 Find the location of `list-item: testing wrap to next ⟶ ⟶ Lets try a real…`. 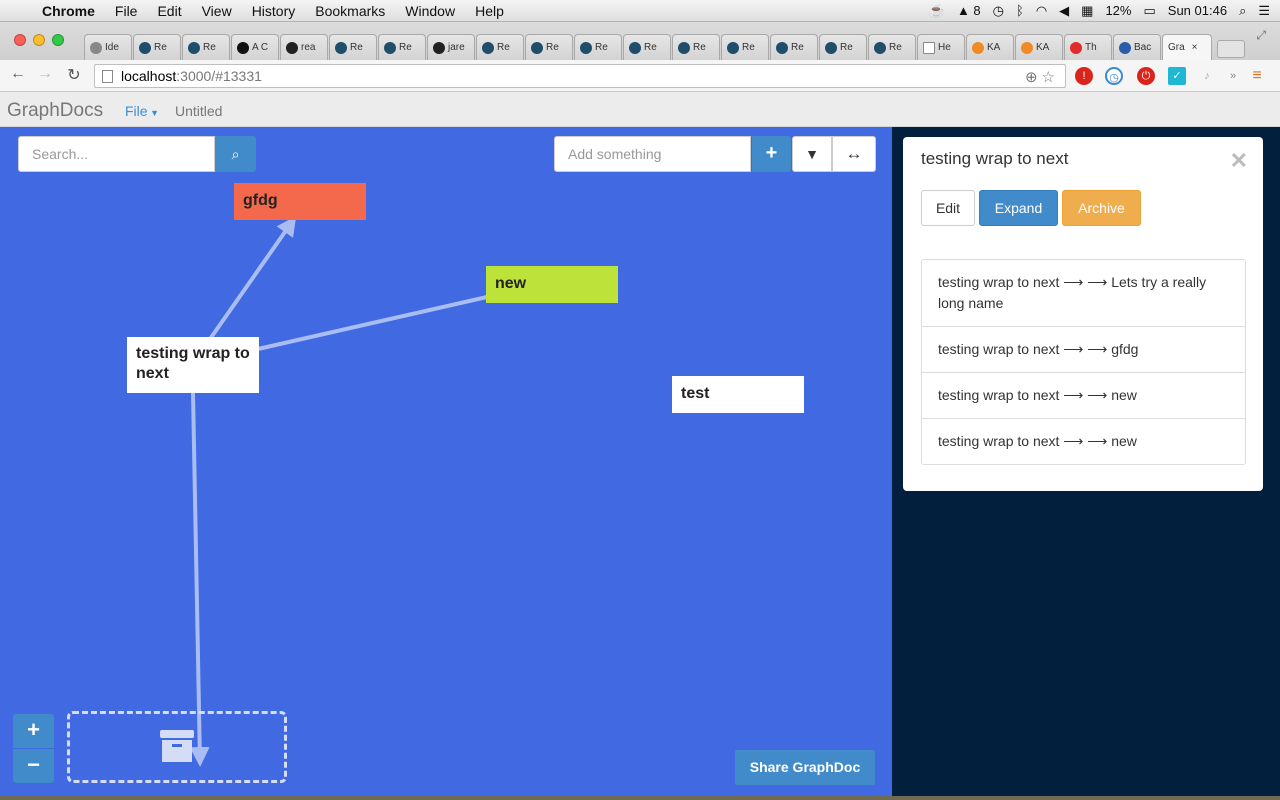

list-item: testing wrap to next ⟶ ⟶ Lets try a real… is located at coordinates (1083, 293).